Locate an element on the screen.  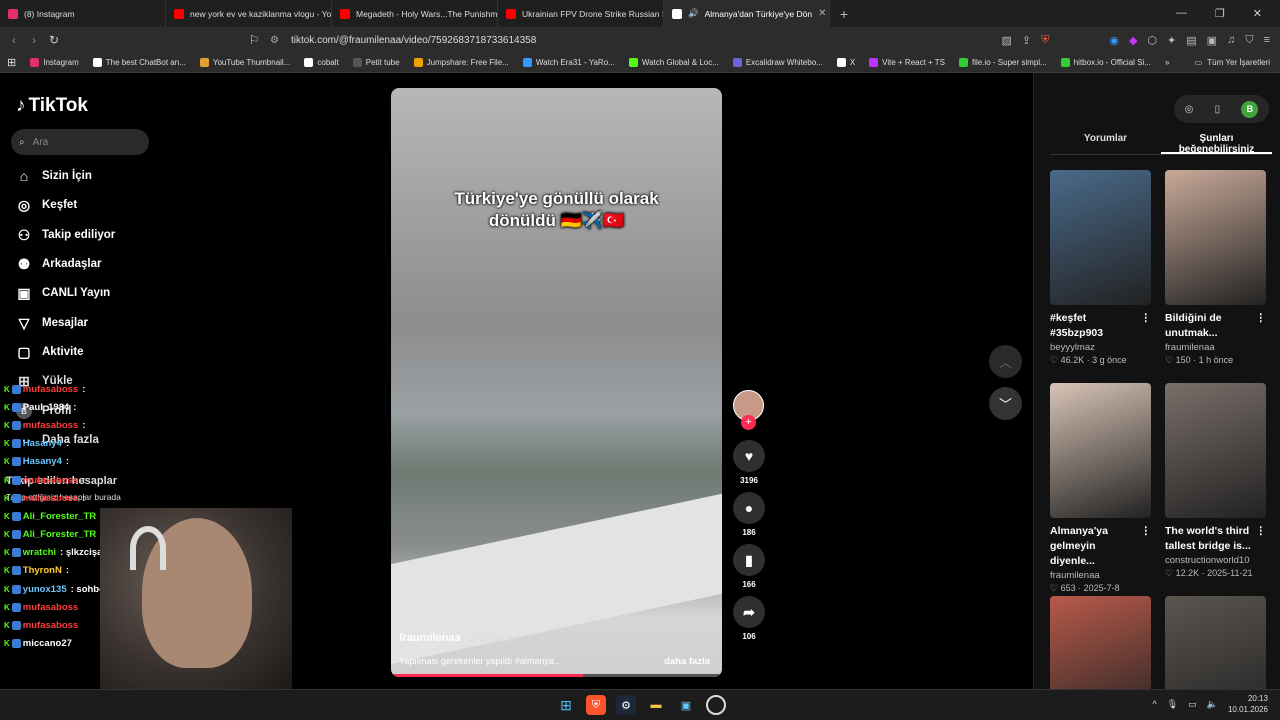
bookmark-item: X is located at coordinates (846, 62).